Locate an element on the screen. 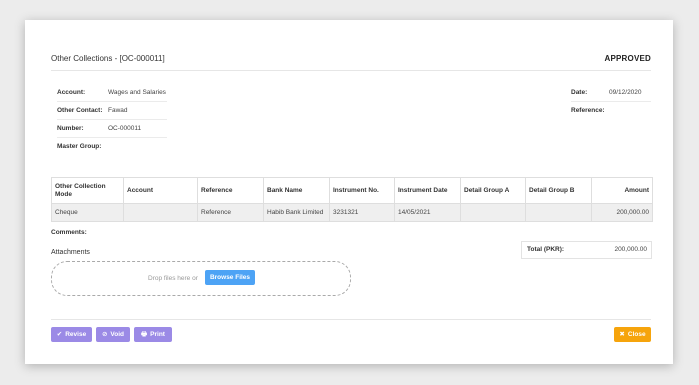 This screenshot has height=385, width=699. date-label: Date: is located at coordinates (579, 92).